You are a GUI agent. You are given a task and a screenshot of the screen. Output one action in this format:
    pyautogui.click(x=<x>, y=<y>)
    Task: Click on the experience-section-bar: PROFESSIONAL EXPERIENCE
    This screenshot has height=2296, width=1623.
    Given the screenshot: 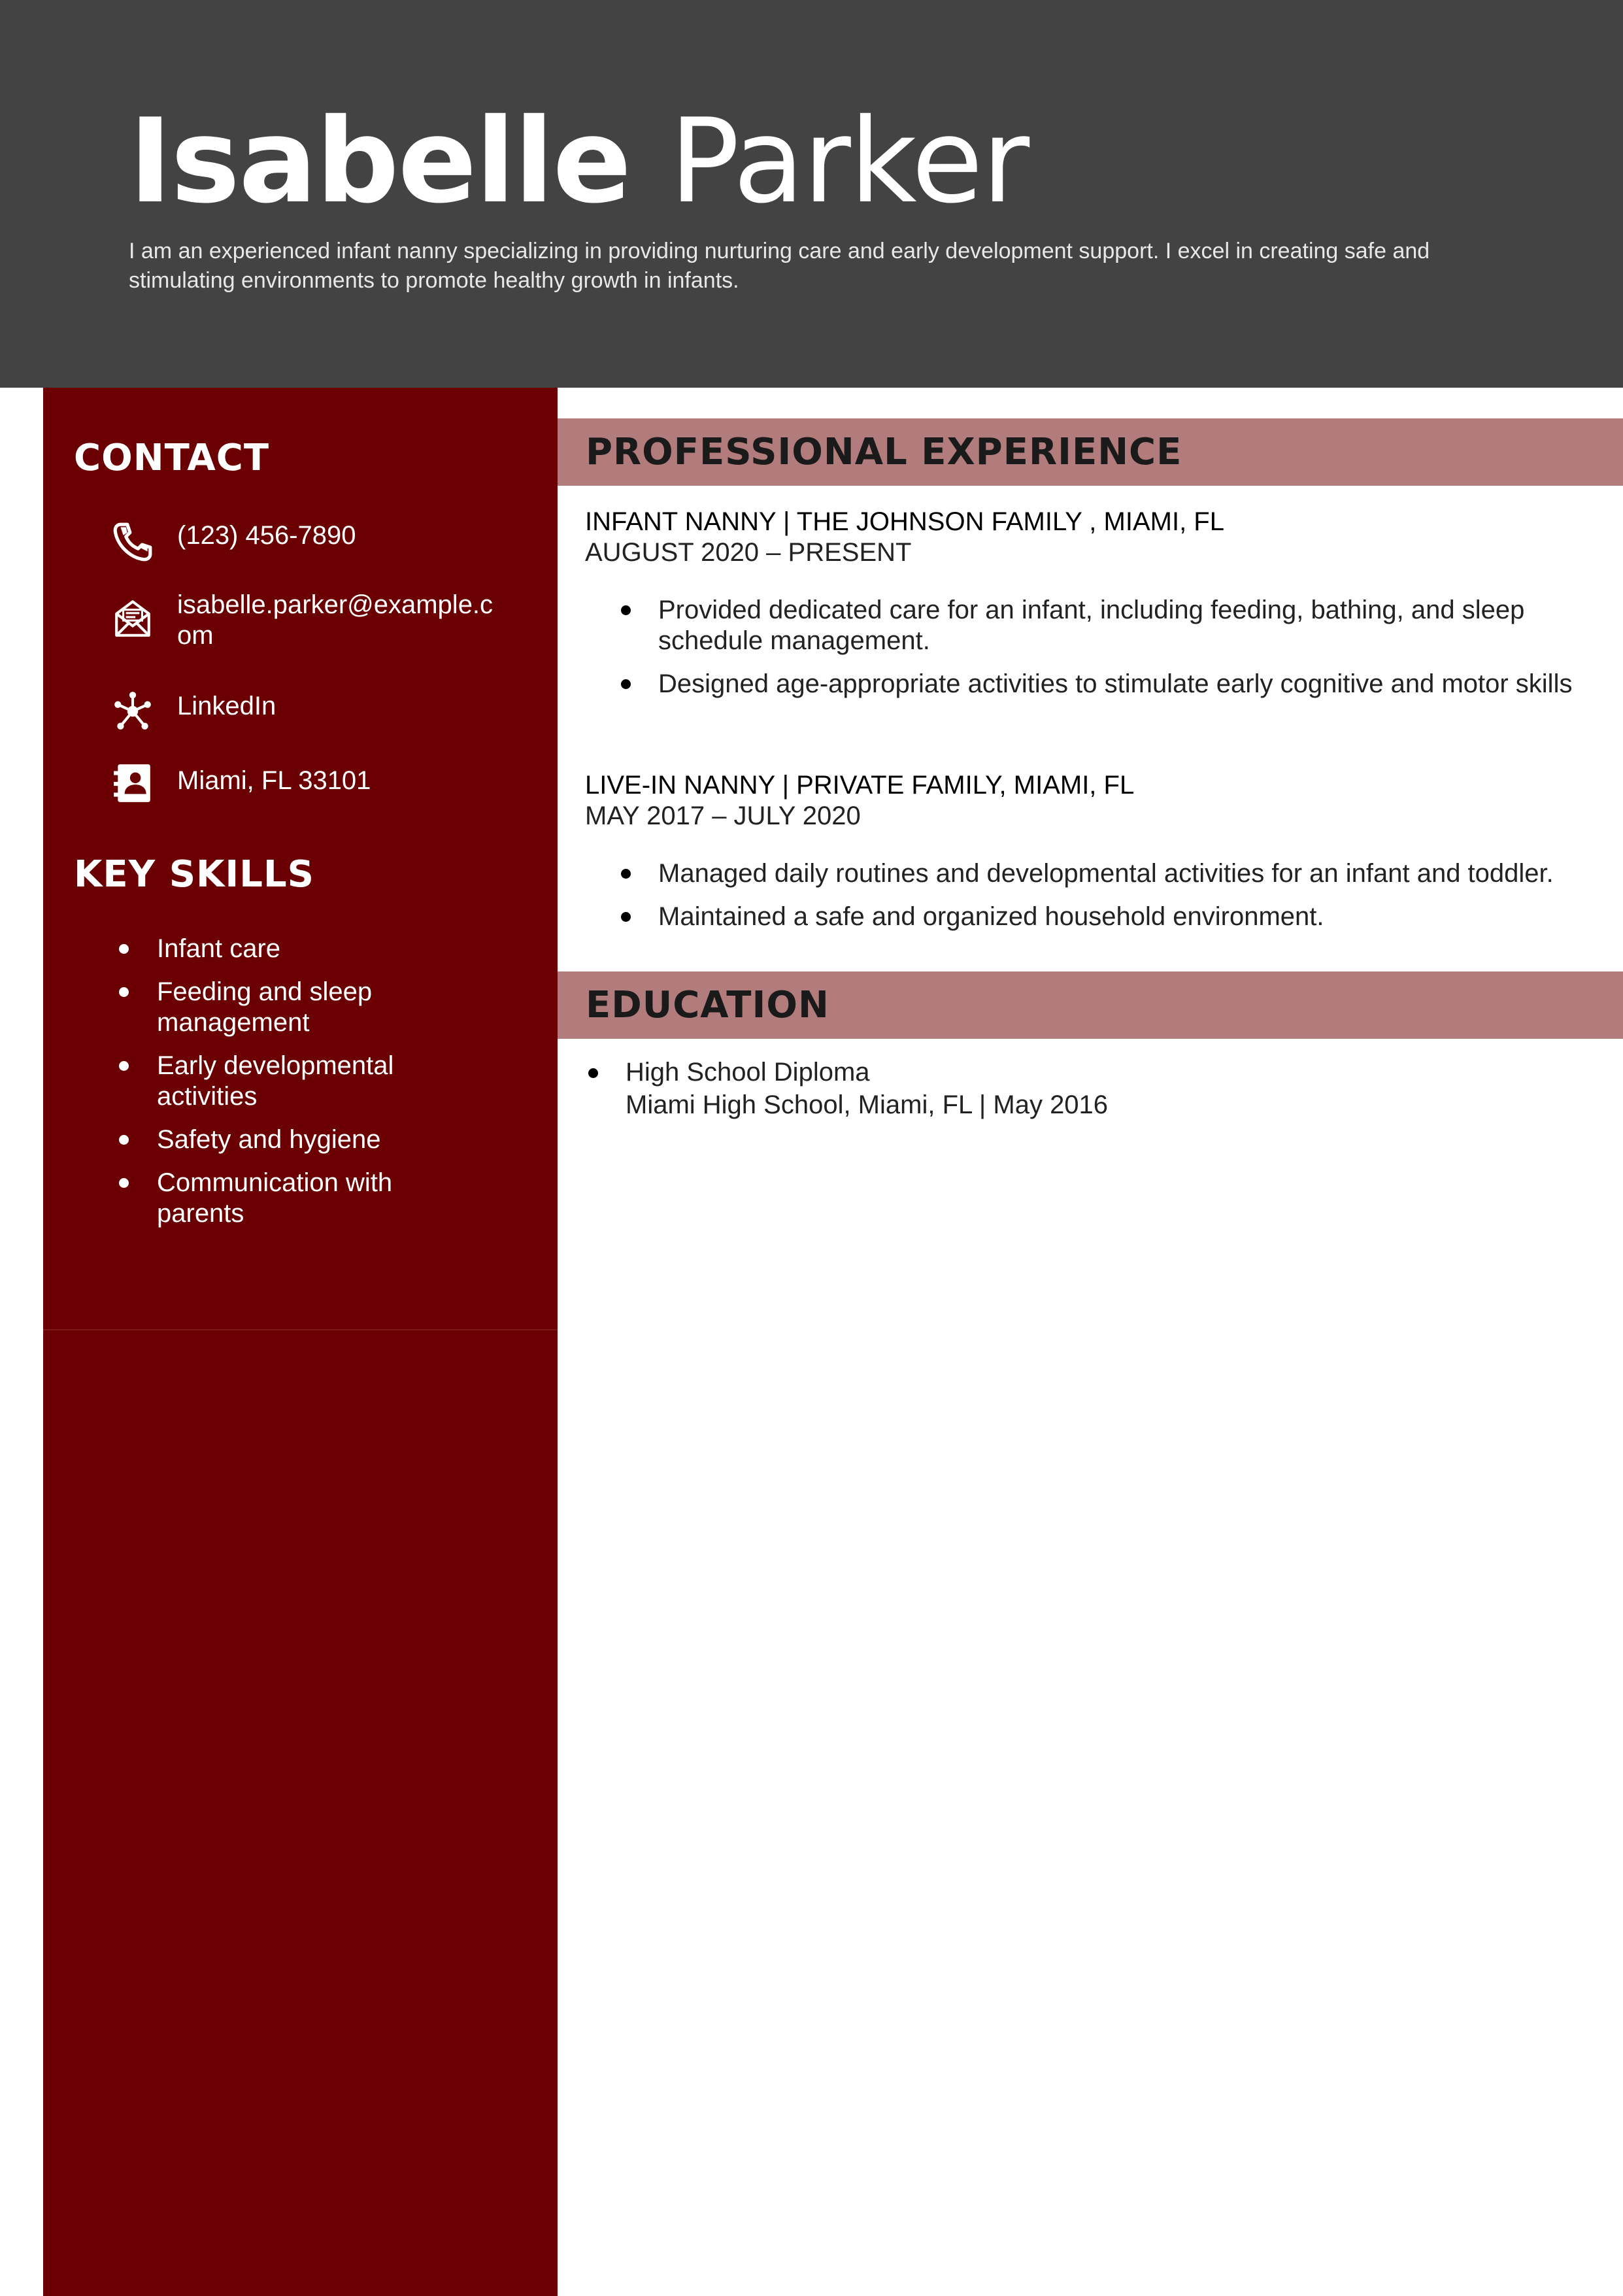 What is the action you would take?
    pyautogui.click(x=1090, y=452)
    